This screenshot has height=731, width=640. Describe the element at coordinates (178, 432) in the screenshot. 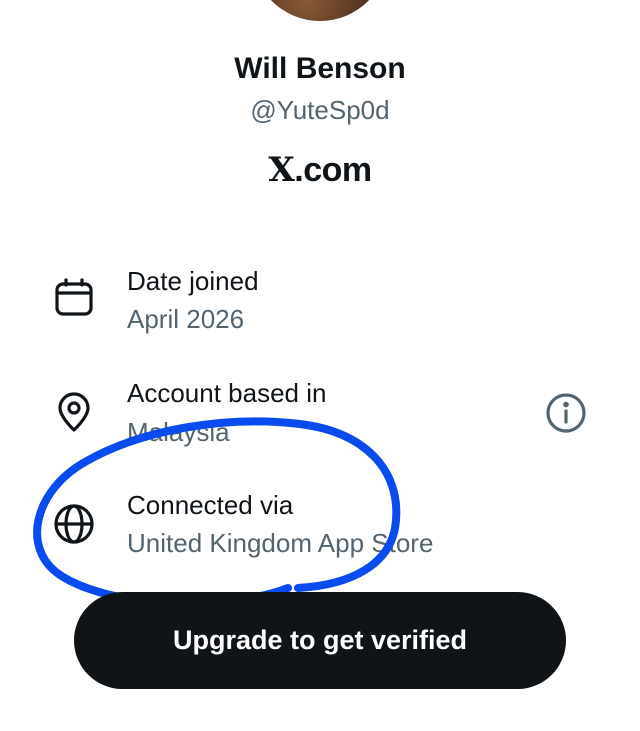

I see `account-based-value: Malaysia` at that location.